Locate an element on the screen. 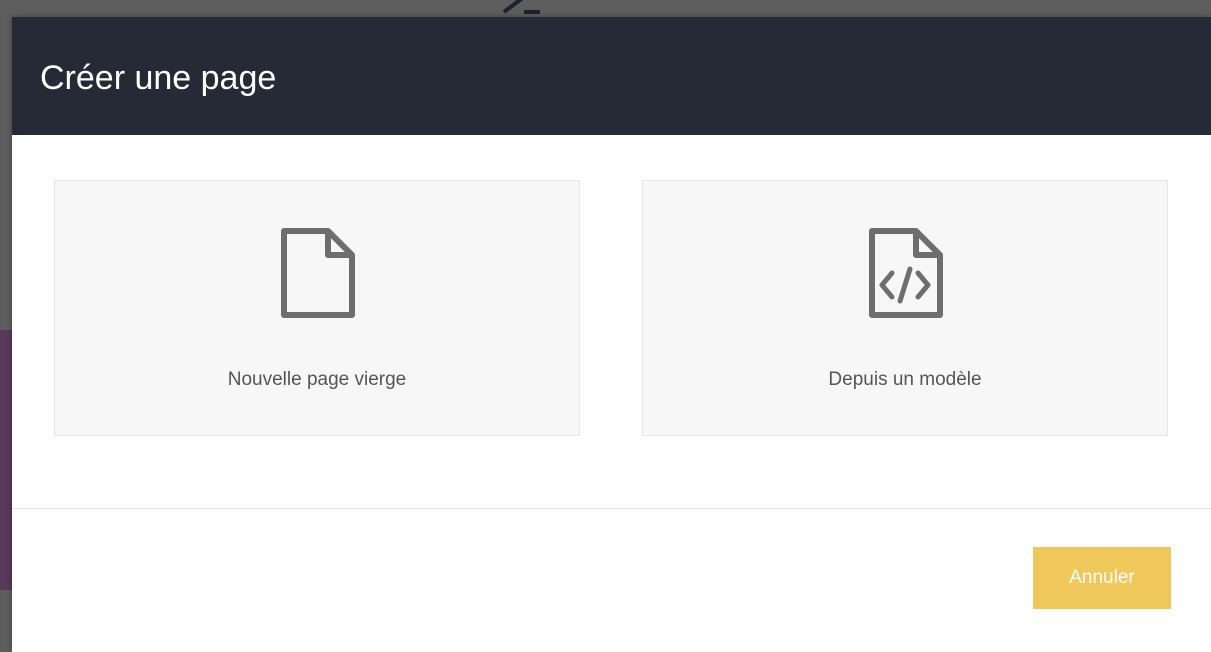 This screenshot has height=652, width=1211. backdrop-sidebar-strip is located at coordinates (6, 460).